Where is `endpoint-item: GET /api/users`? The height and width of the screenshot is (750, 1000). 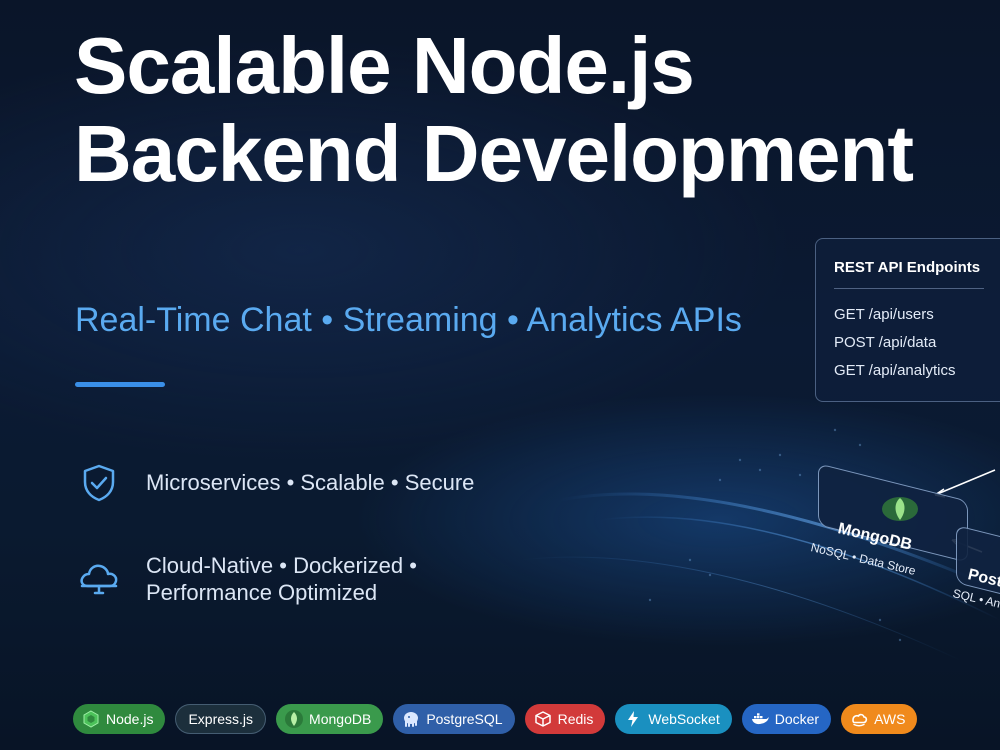
endpoint-item: GET /api/users is located at coordinates (884, 314).